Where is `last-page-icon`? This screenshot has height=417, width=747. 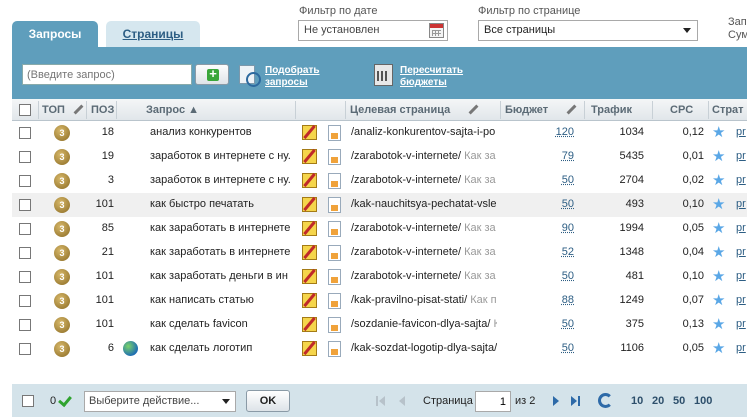
last-page-icon is located at coordinates (576, 401).